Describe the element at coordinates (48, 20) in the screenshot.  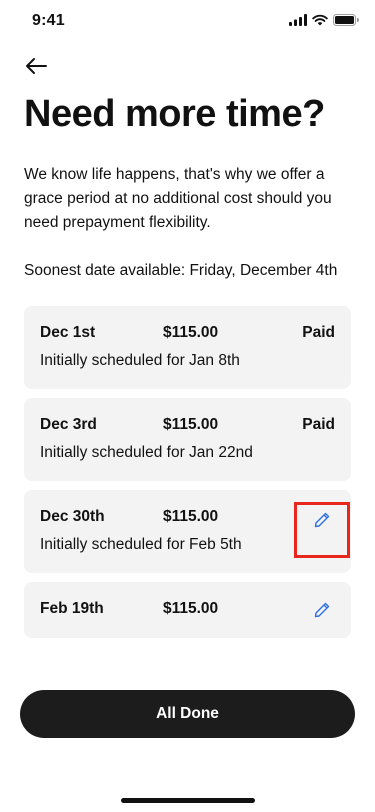
I see `status-time: 9:41` at that location.